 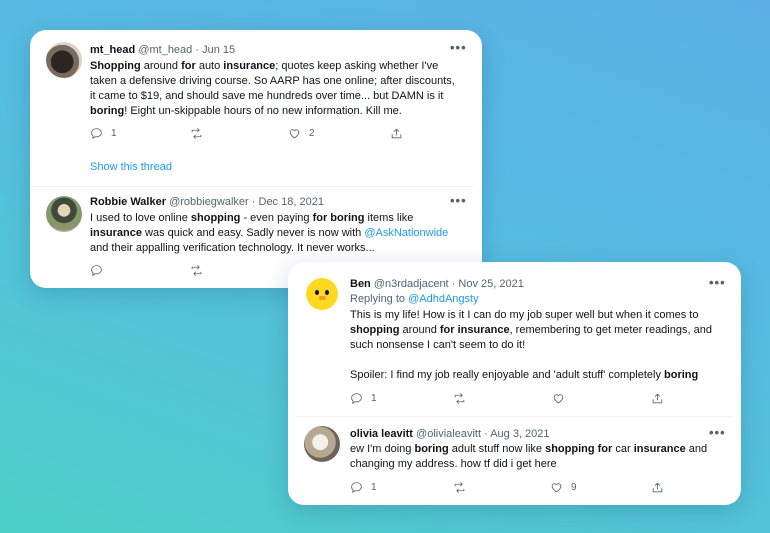 I want to click on tweet-text-line, so click(x=540, y=360).